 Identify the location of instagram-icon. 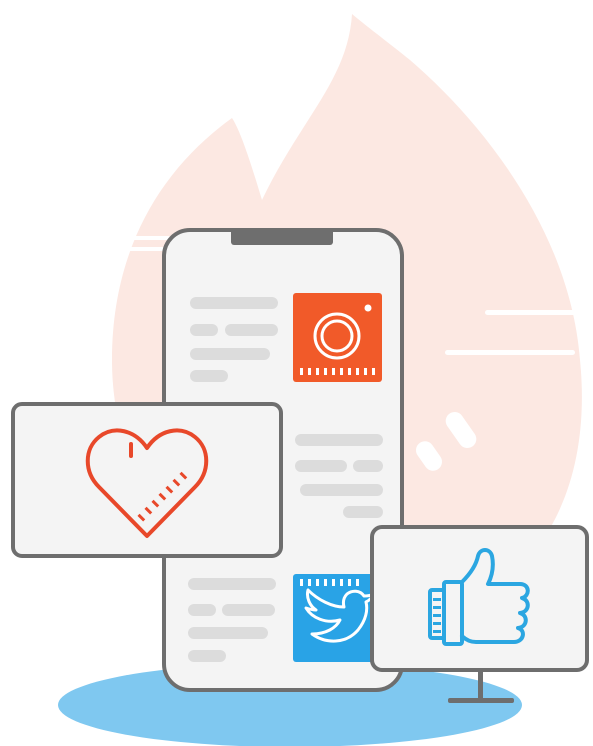
(337, 337).